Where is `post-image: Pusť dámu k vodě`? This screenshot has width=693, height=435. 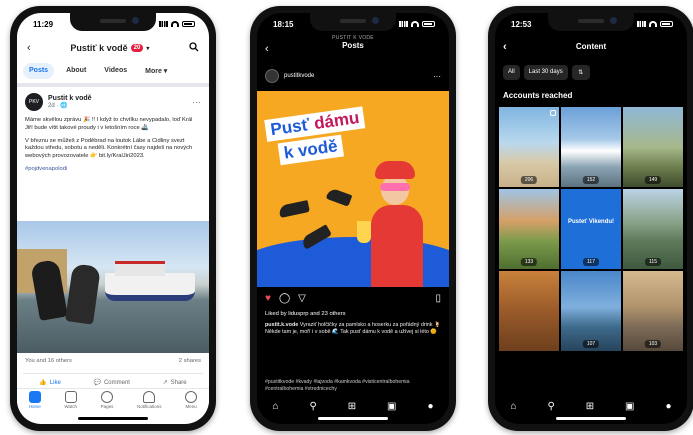
post-image: Pusť dámu k vodě is located at coordinates (353, 189).